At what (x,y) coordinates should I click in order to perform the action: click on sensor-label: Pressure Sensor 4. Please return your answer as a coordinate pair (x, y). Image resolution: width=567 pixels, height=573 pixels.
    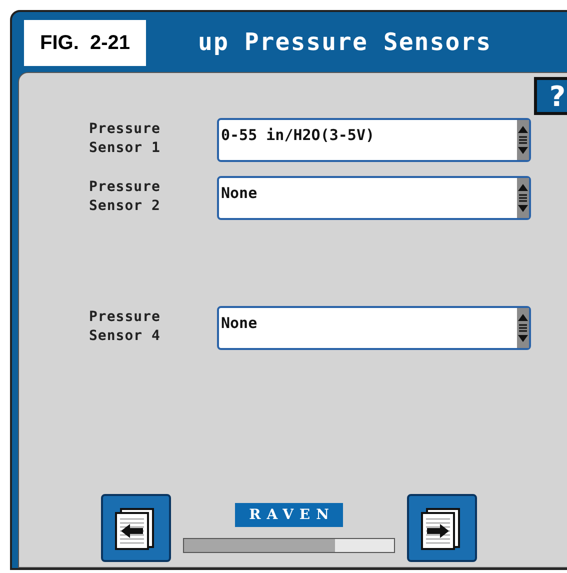
    Looking at the image, I should click on (125, 327).